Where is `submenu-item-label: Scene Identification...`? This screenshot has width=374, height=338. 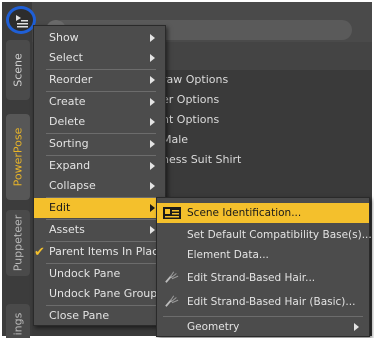 submenu-item-label: Scene Identification... is located at coordinates (244, 213).